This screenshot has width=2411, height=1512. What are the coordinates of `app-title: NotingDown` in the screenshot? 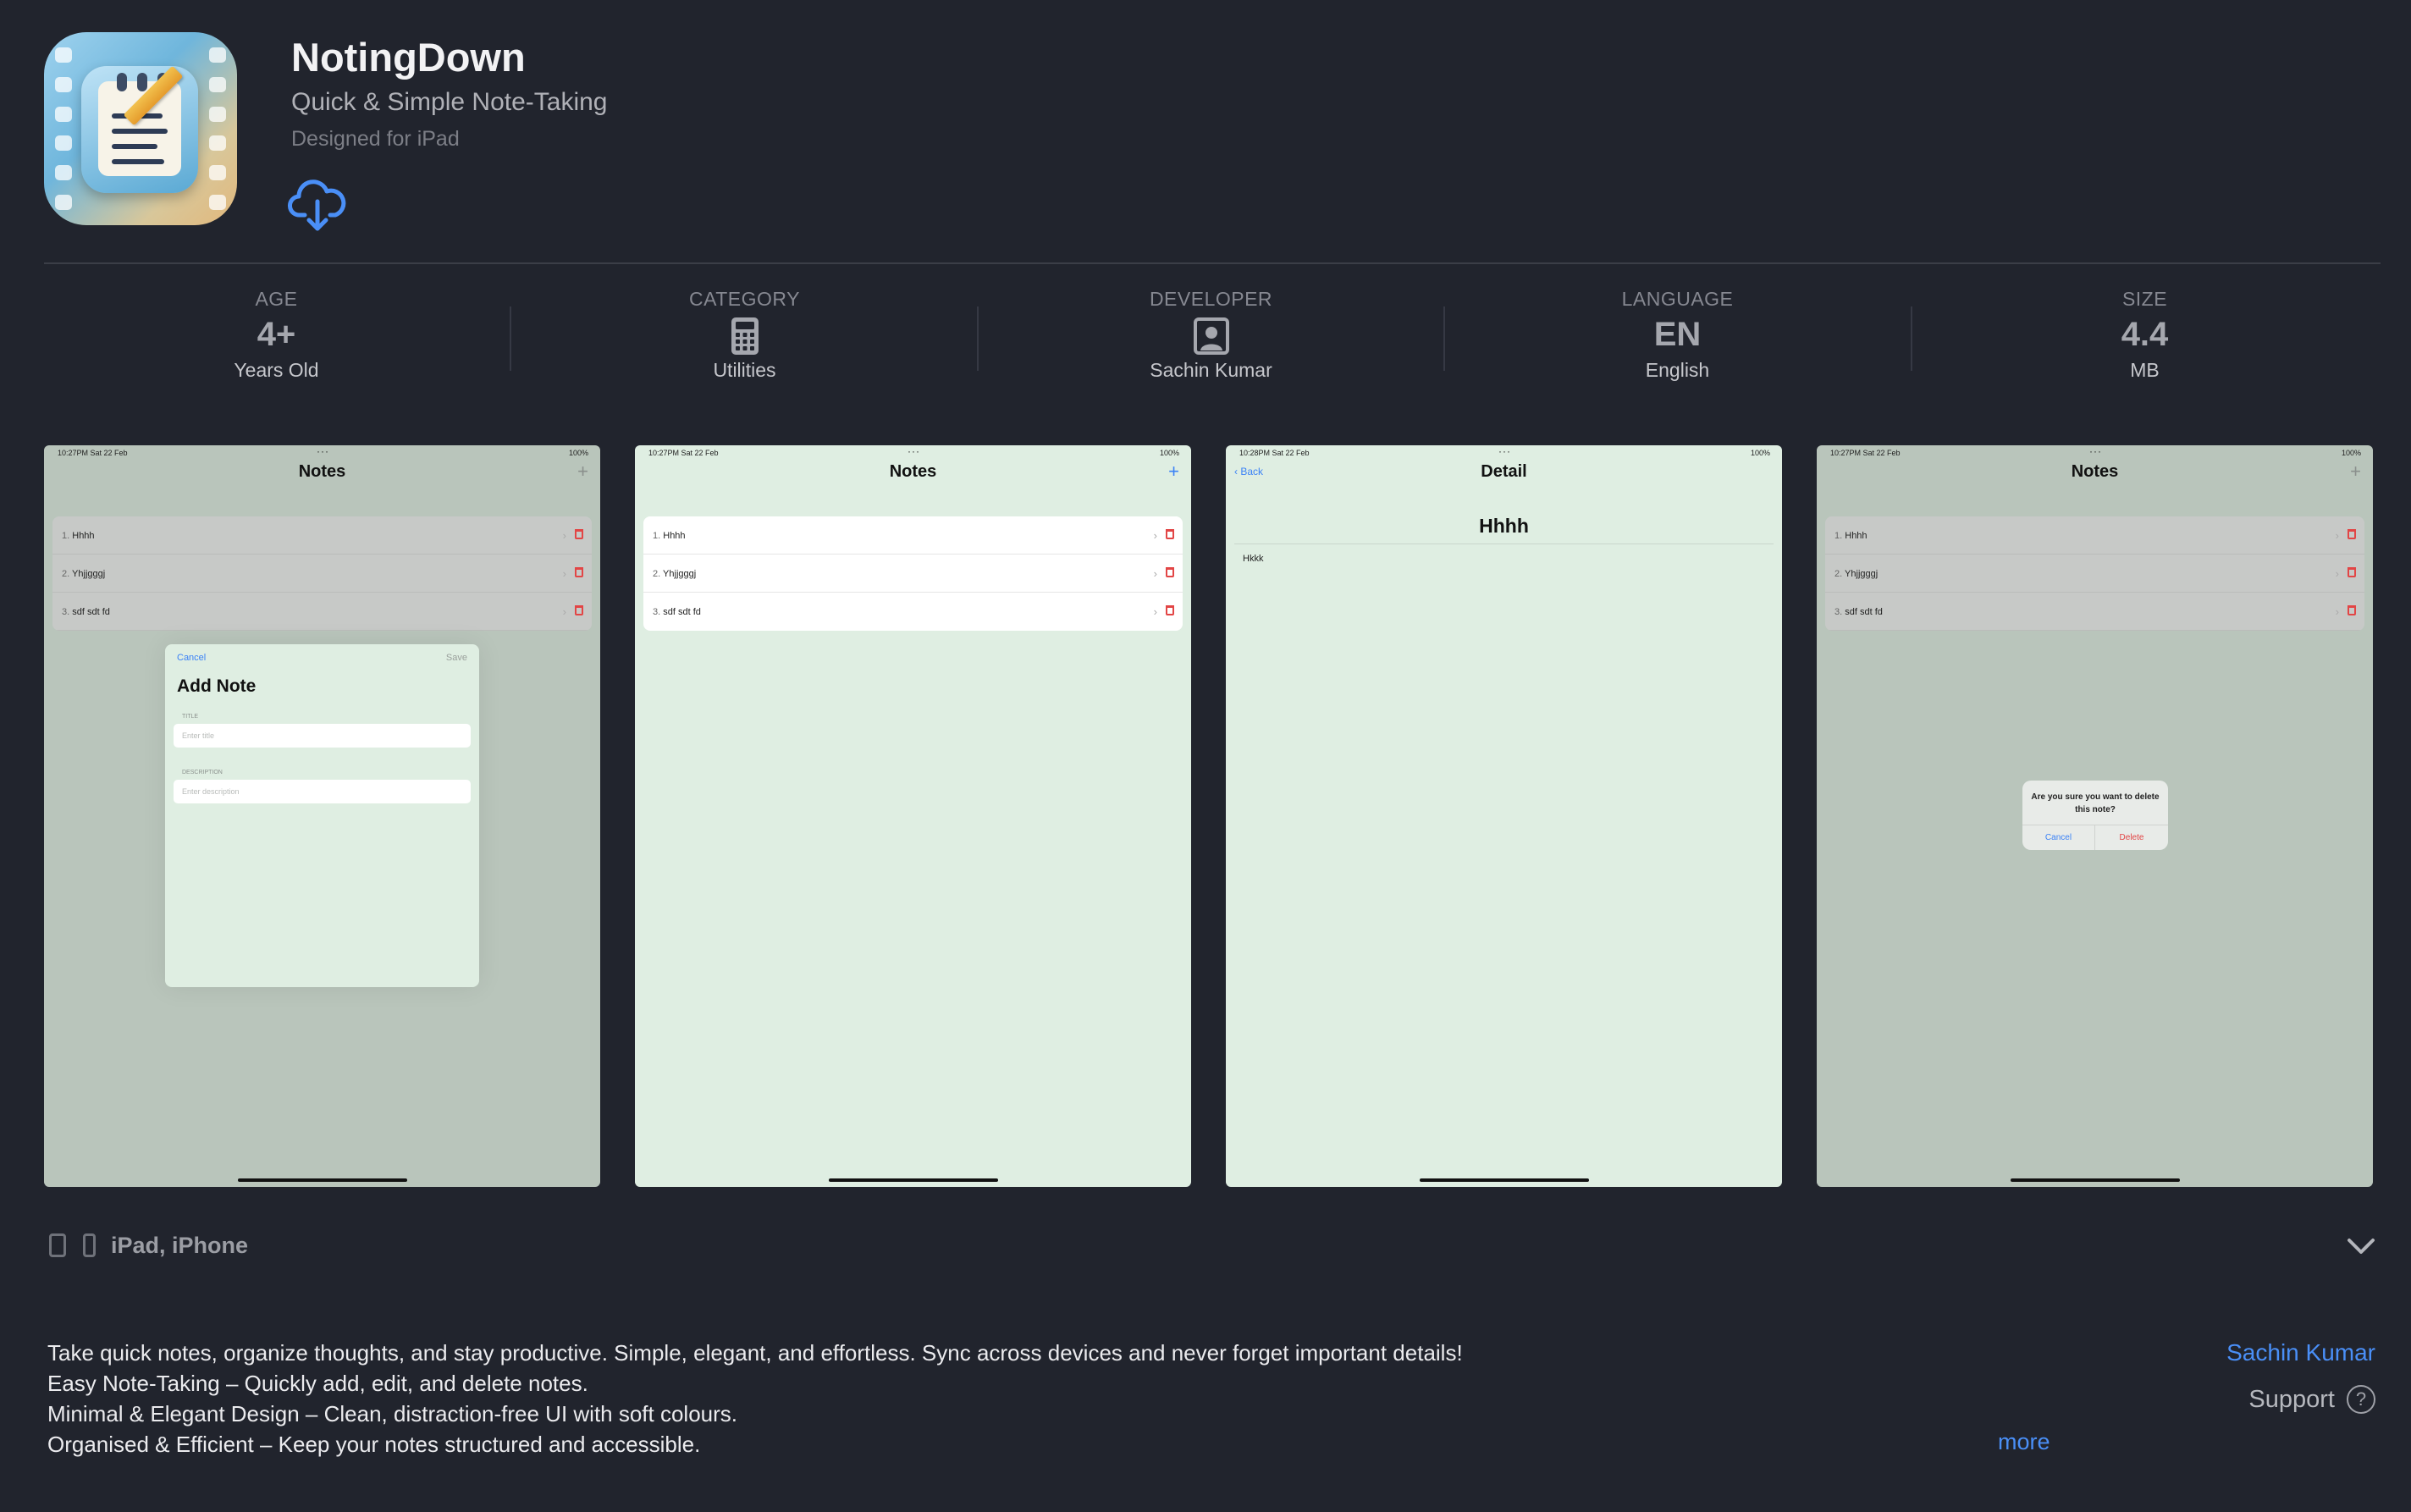 It's located at (408, 57).